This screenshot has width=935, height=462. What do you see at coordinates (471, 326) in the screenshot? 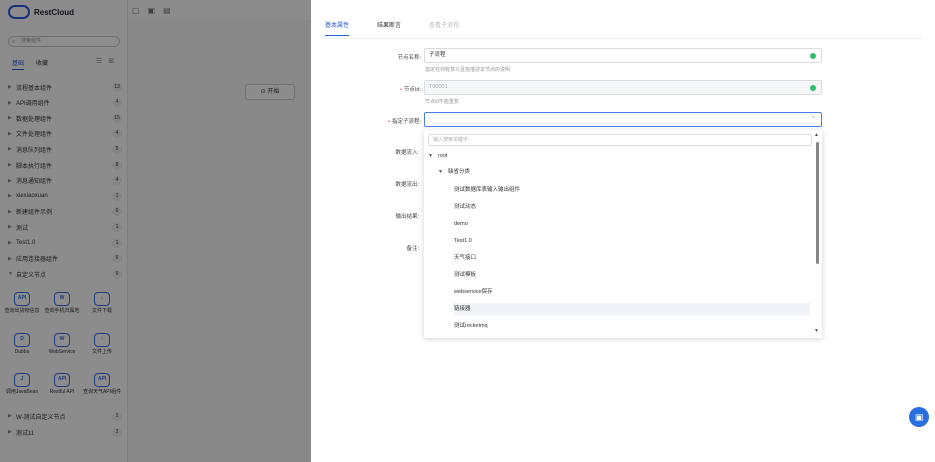
I see `tree-leaf-item: 测试rocketmq` at bounding box center [471, 326].